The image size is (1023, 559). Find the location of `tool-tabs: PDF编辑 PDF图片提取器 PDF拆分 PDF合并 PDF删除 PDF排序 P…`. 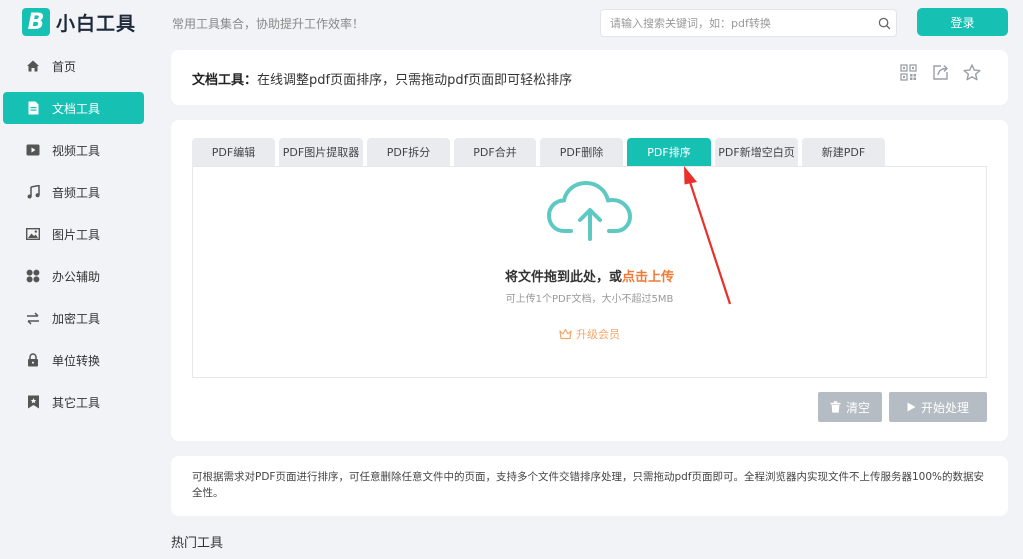

tool-tabs: PDF编辑 PDF图片提取器 PDF拆分 PDF合并 PDF删除 PDF排序 P… is located at coordinates (540, 152).